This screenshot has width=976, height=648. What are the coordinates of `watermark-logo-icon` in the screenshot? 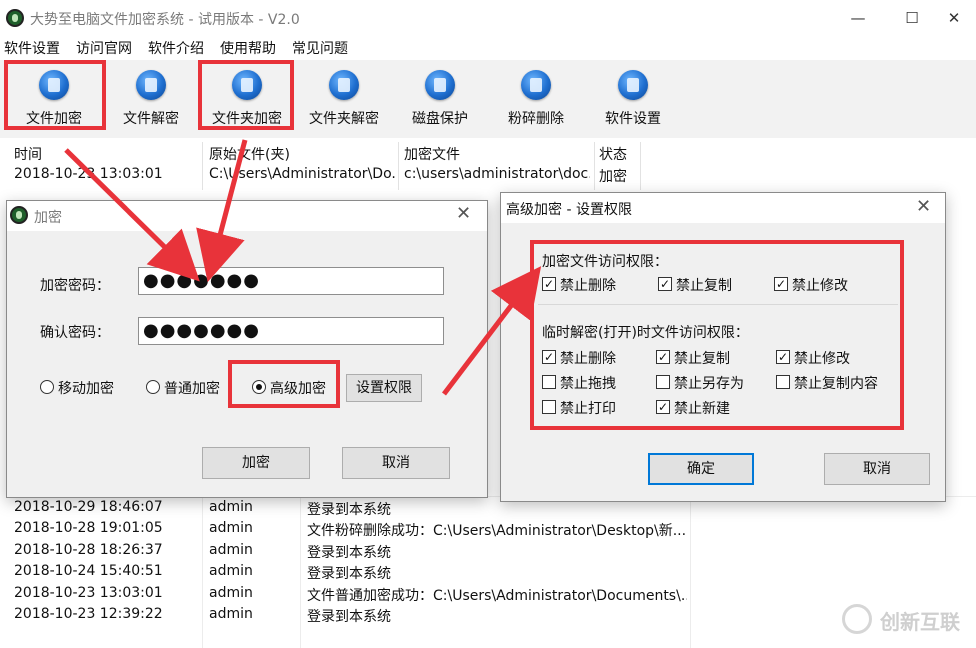 It's located at (857, 619).